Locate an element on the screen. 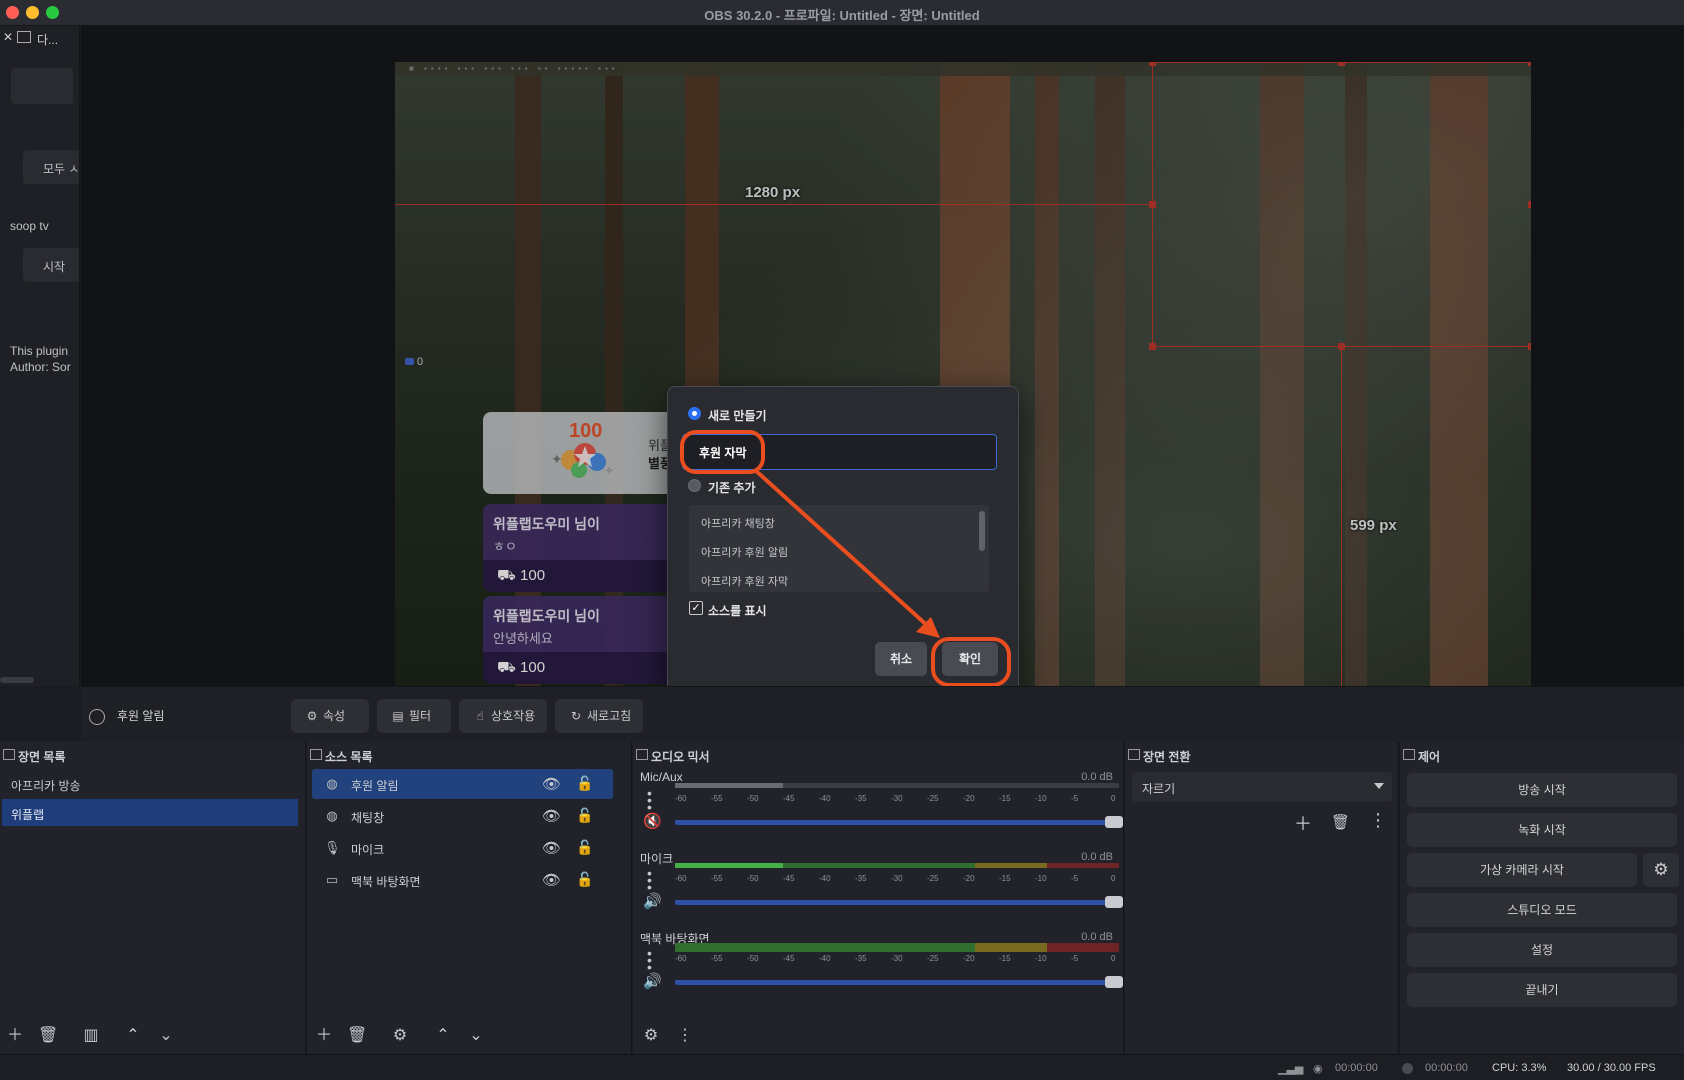  close-icon: ✕ is located at coordinates (8, 37).